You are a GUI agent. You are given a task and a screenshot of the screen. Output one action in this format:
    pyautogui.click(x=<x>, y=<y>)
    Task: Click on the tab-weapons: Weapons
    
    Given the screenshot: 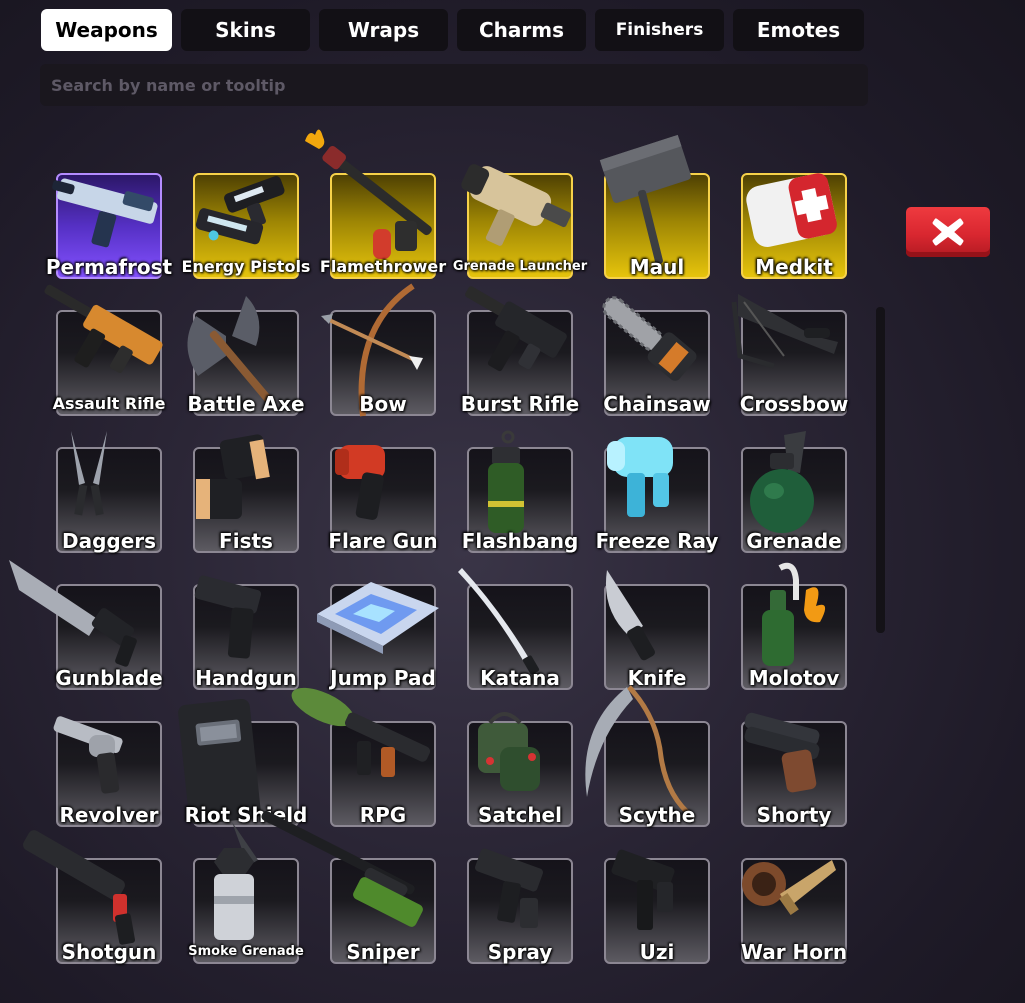 What is the action you would take?
    pyautogui.click(x=106, y=30)
    